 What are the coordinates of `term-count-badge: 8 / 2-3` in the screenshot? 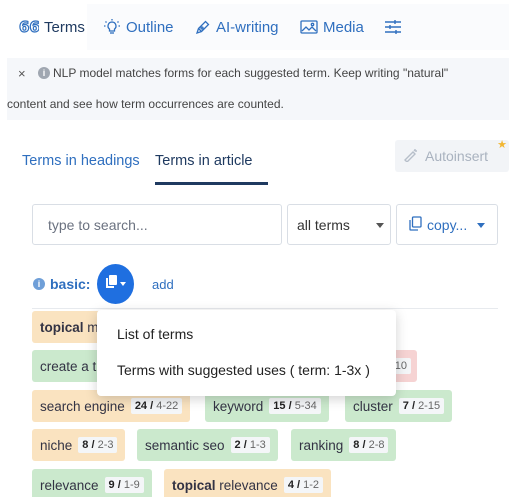 It's located at (98, 445).